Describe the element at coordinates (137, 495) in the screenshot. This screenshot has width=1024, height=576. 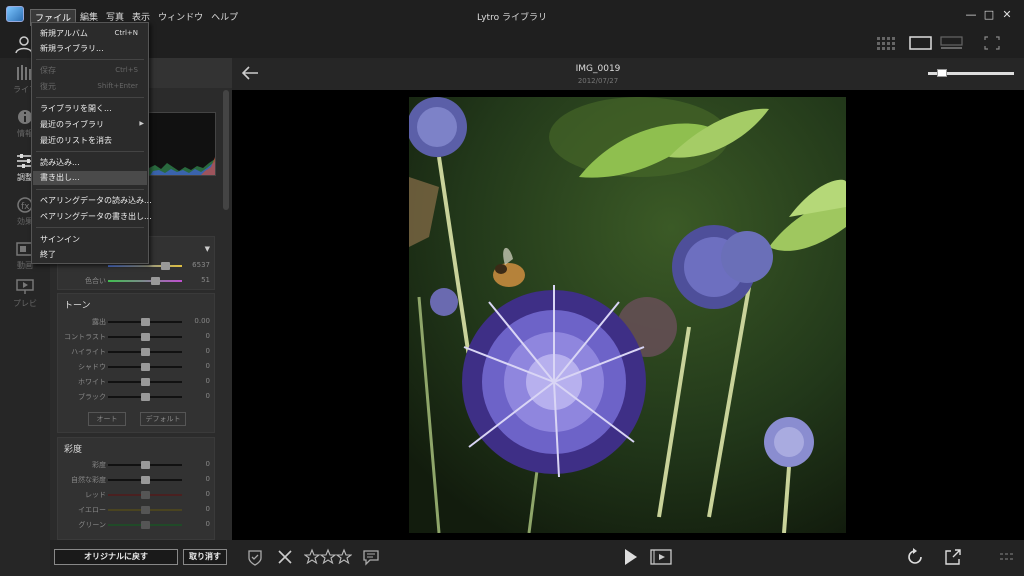
I see `saturation-row: レッド 0` at that location.